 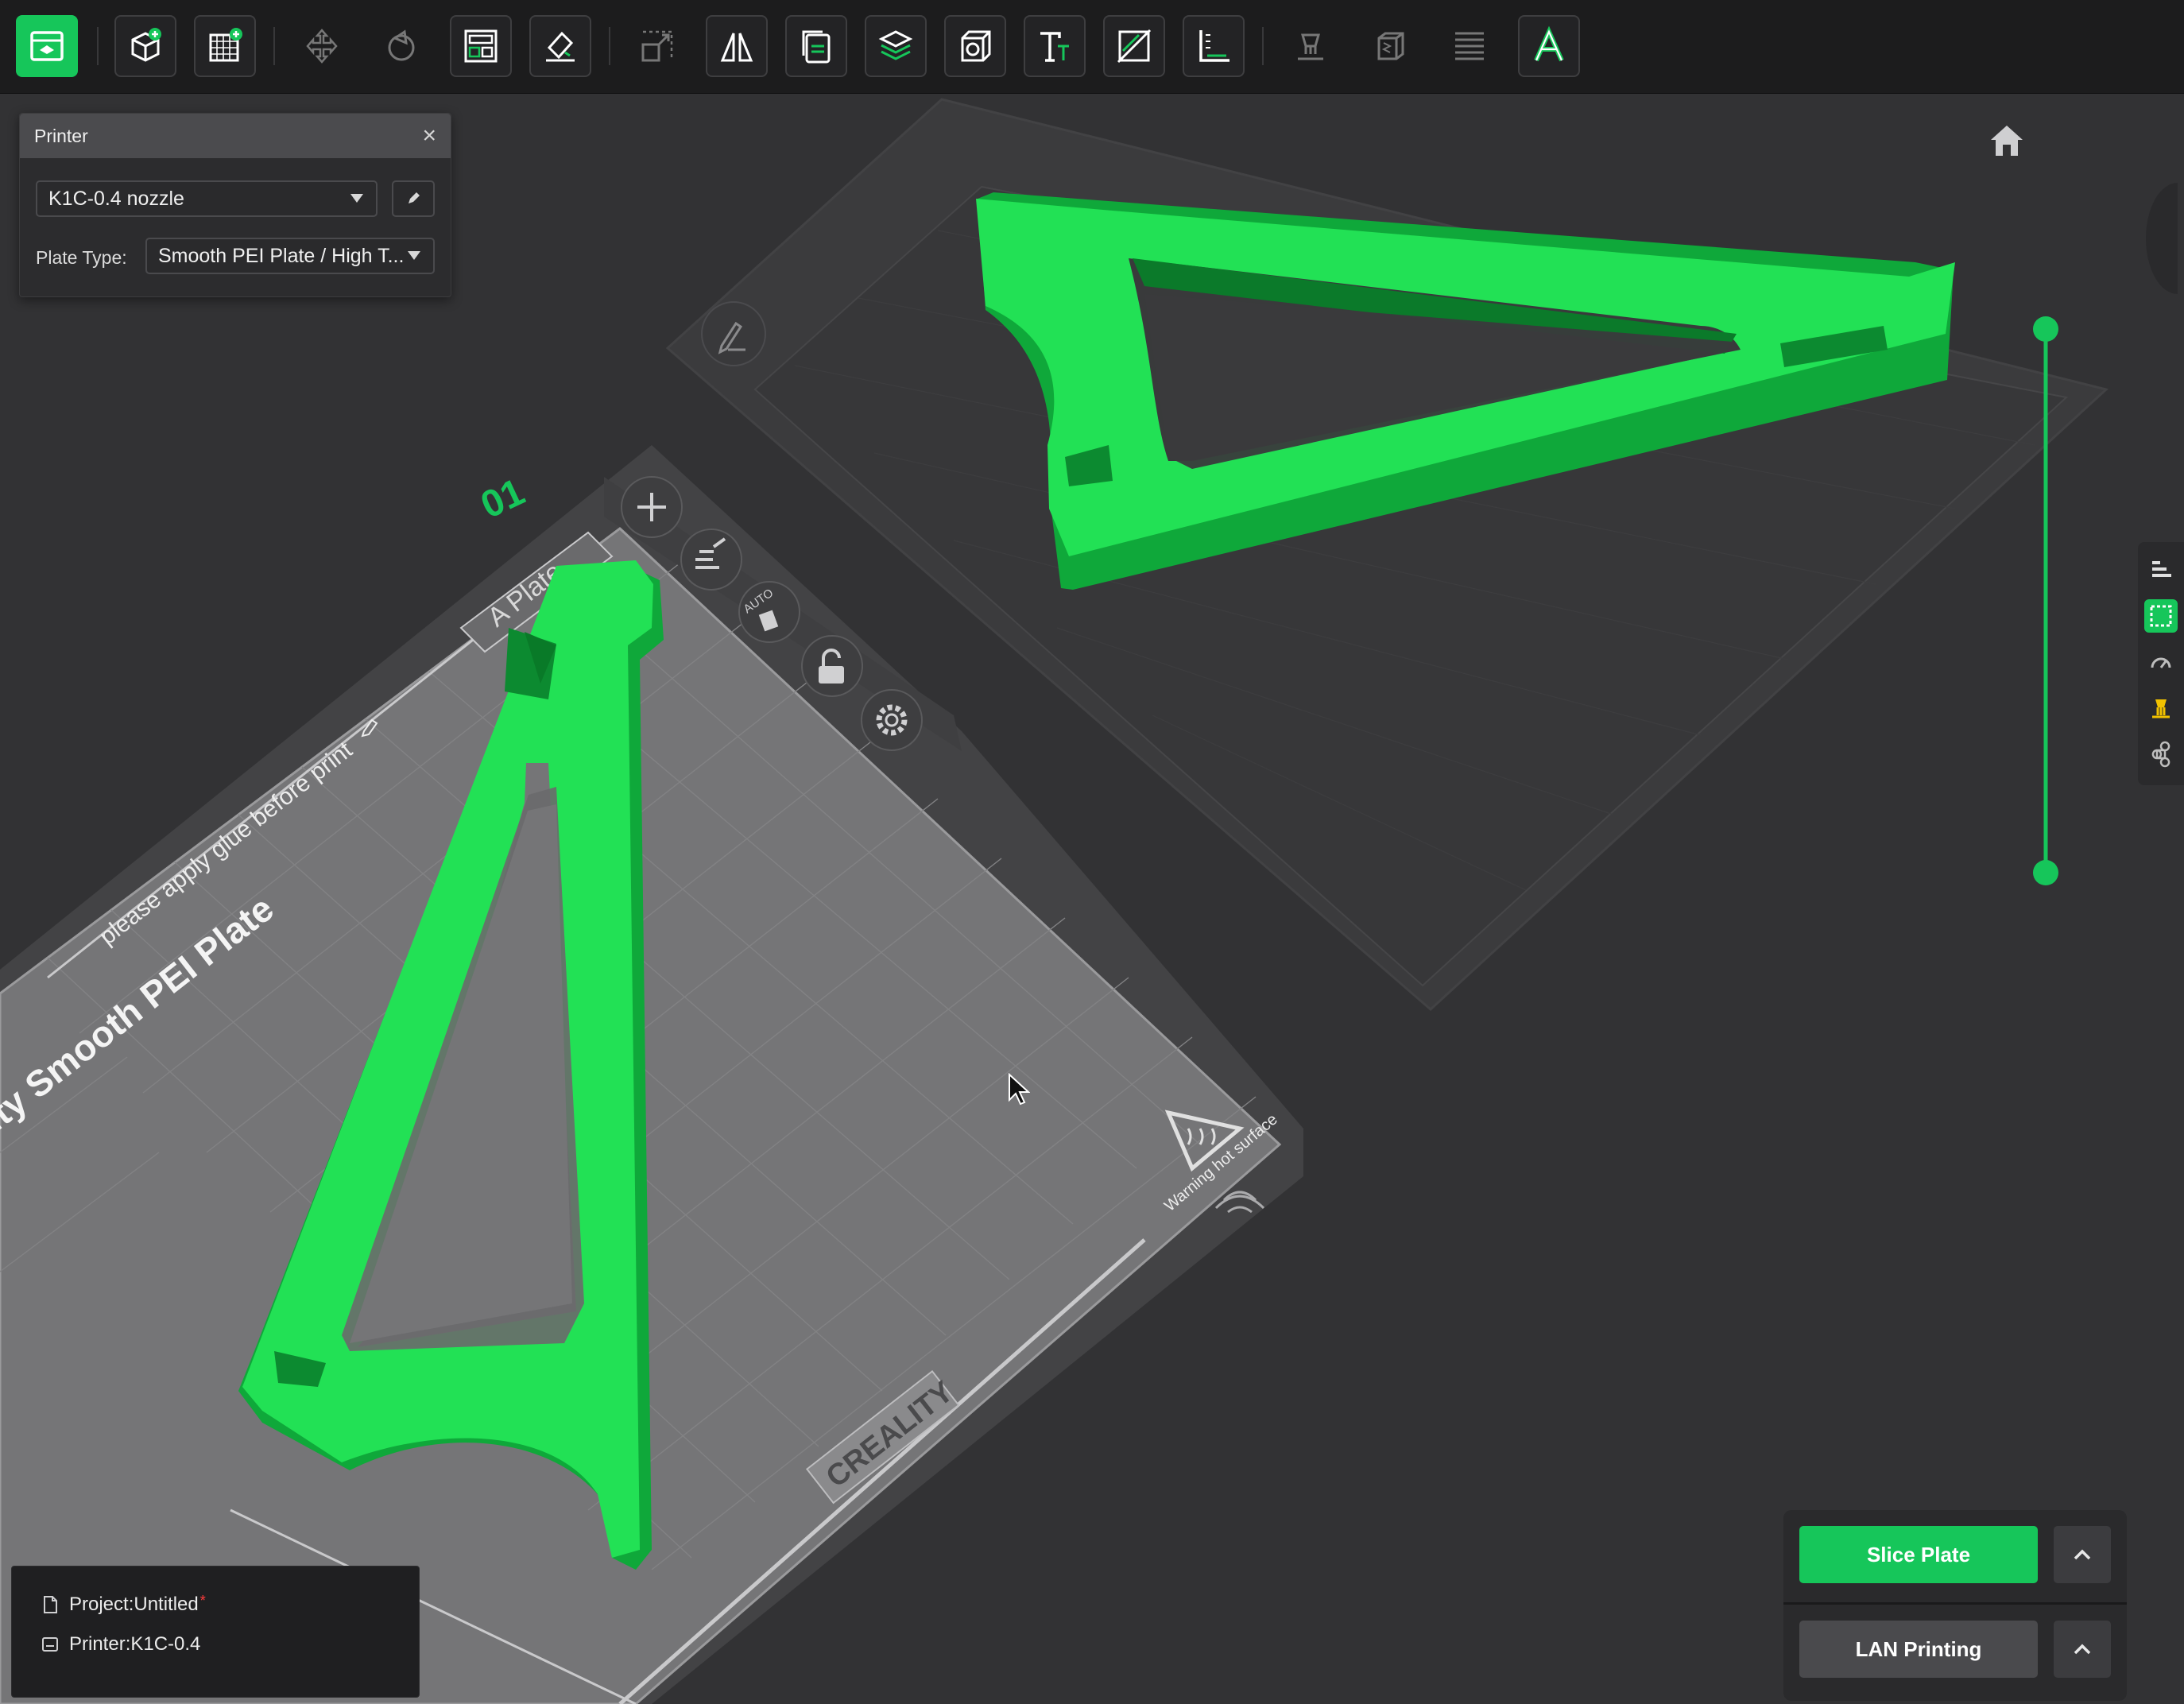 I want to click on plate-view-icon, so click(x=2161, y=616).